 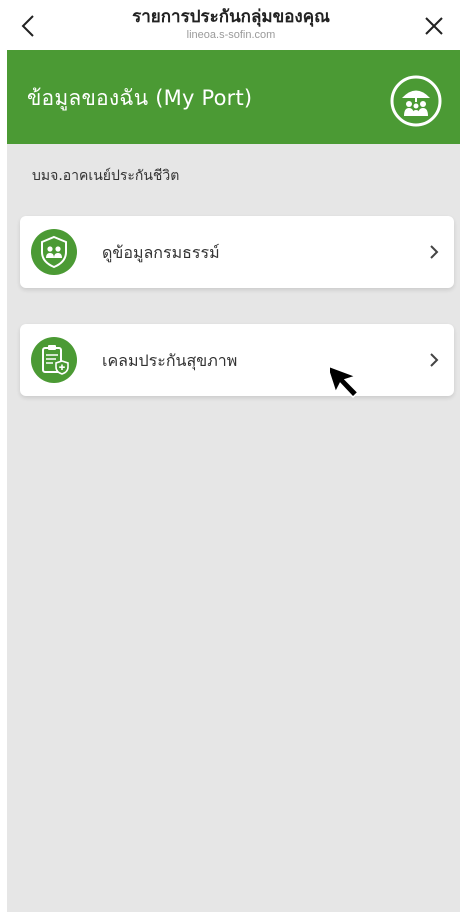 I want to click on close-icon, so click(x=434, y=26).